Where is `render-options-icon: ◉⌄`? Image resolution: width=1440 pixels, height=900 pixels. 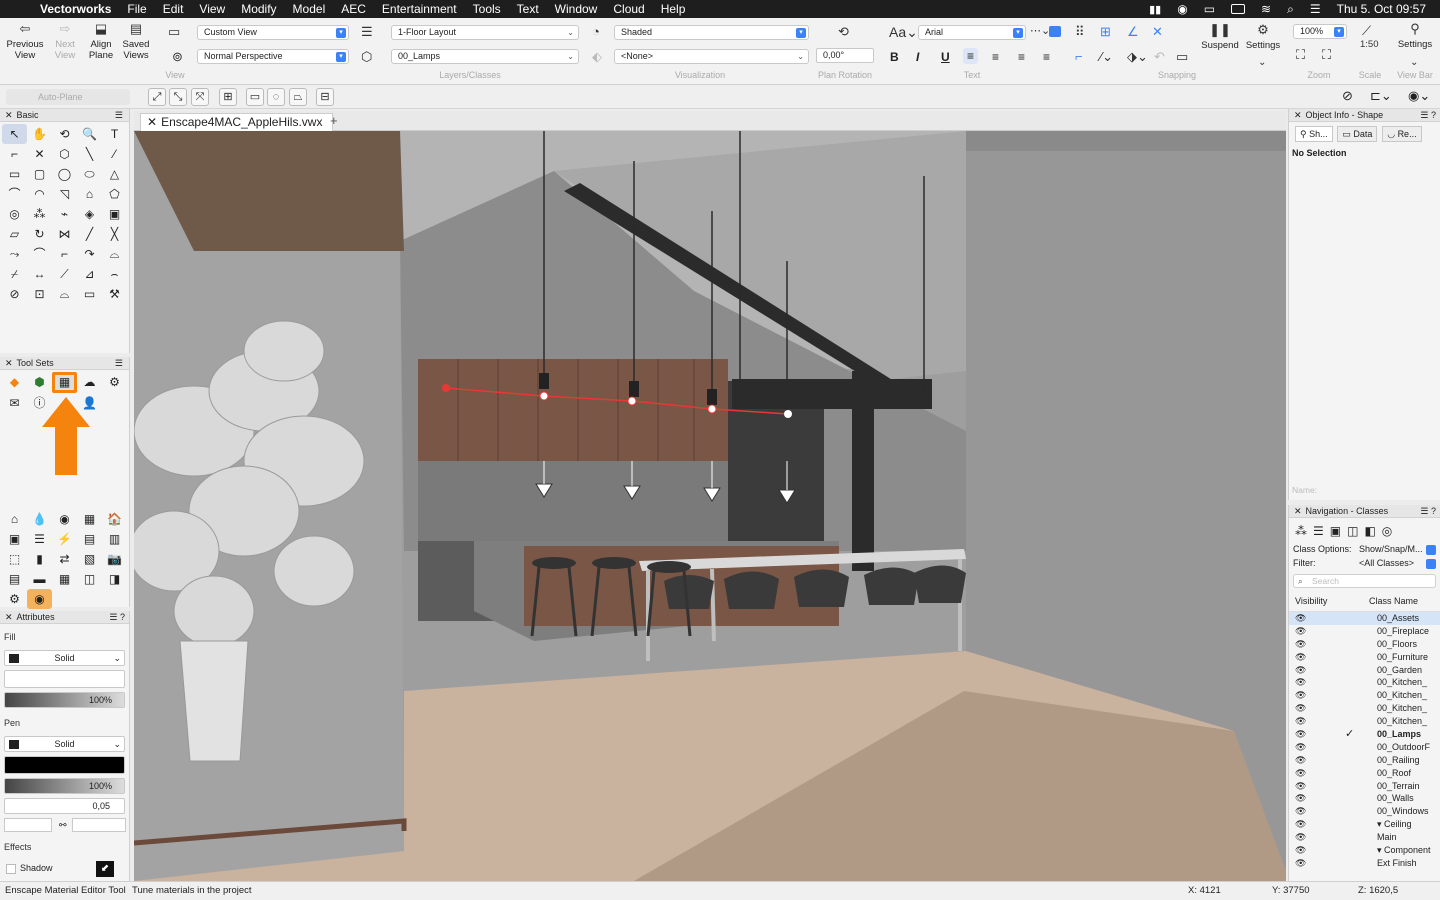
render-options-icon: ◉⌄ is located at coordinates (1419, 96).